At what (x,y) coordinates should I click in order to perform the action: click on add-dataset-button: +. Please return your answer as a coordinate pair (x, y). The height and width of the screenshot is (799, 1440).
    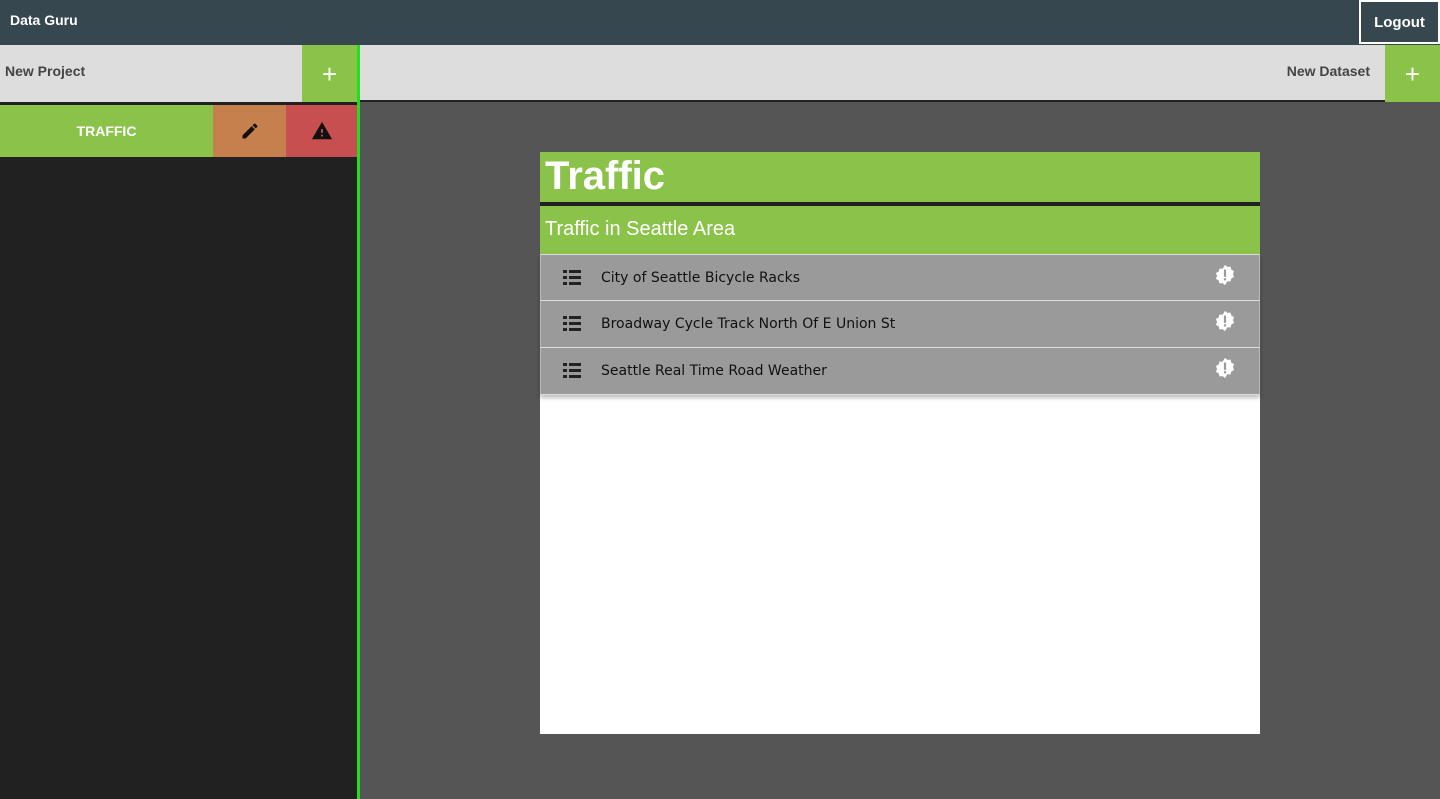
    Looking at the image, I should click on (1412, 73).